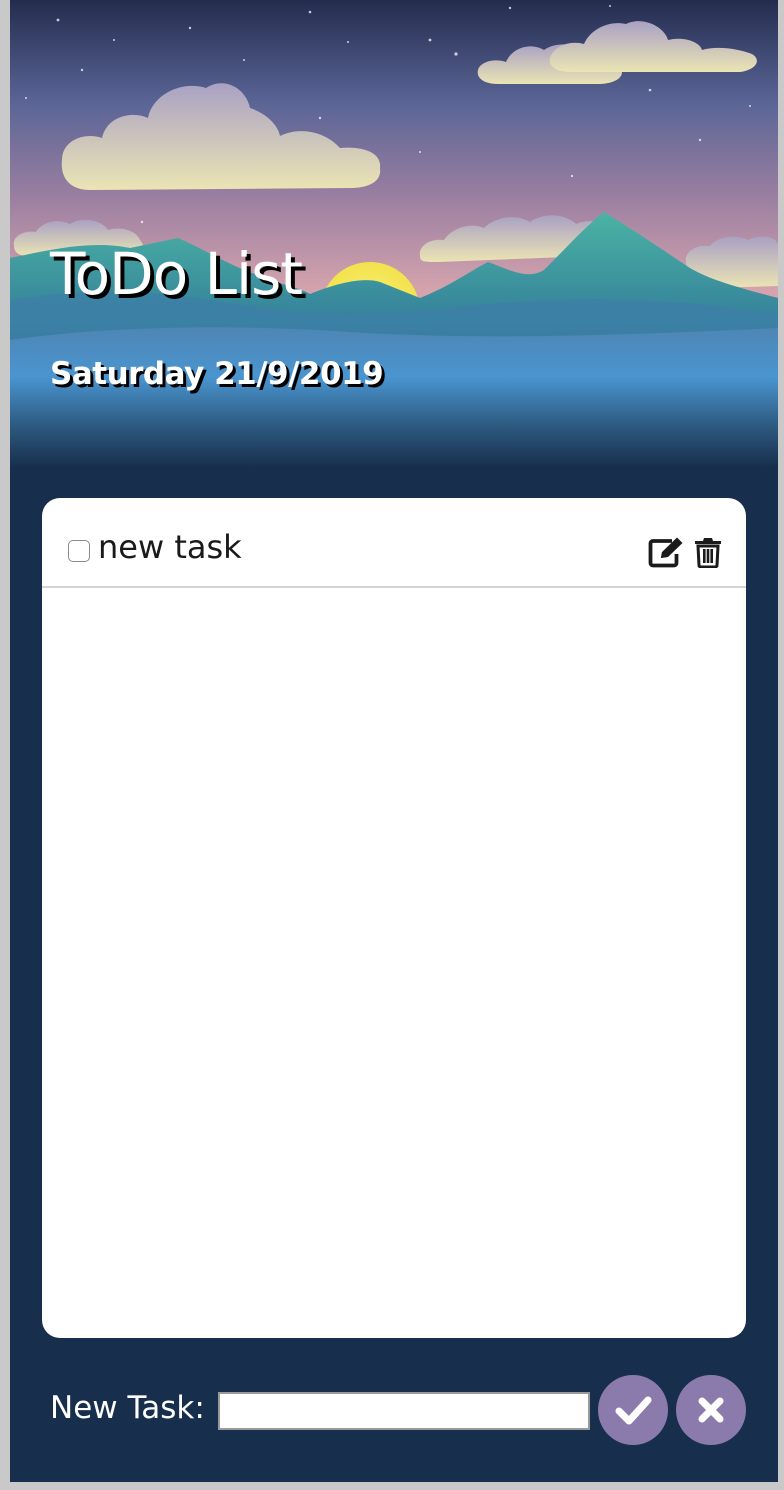 This screenshot has height=1490, width=784. I want to click on new-task-label: New Task:, so click(127, 1408).